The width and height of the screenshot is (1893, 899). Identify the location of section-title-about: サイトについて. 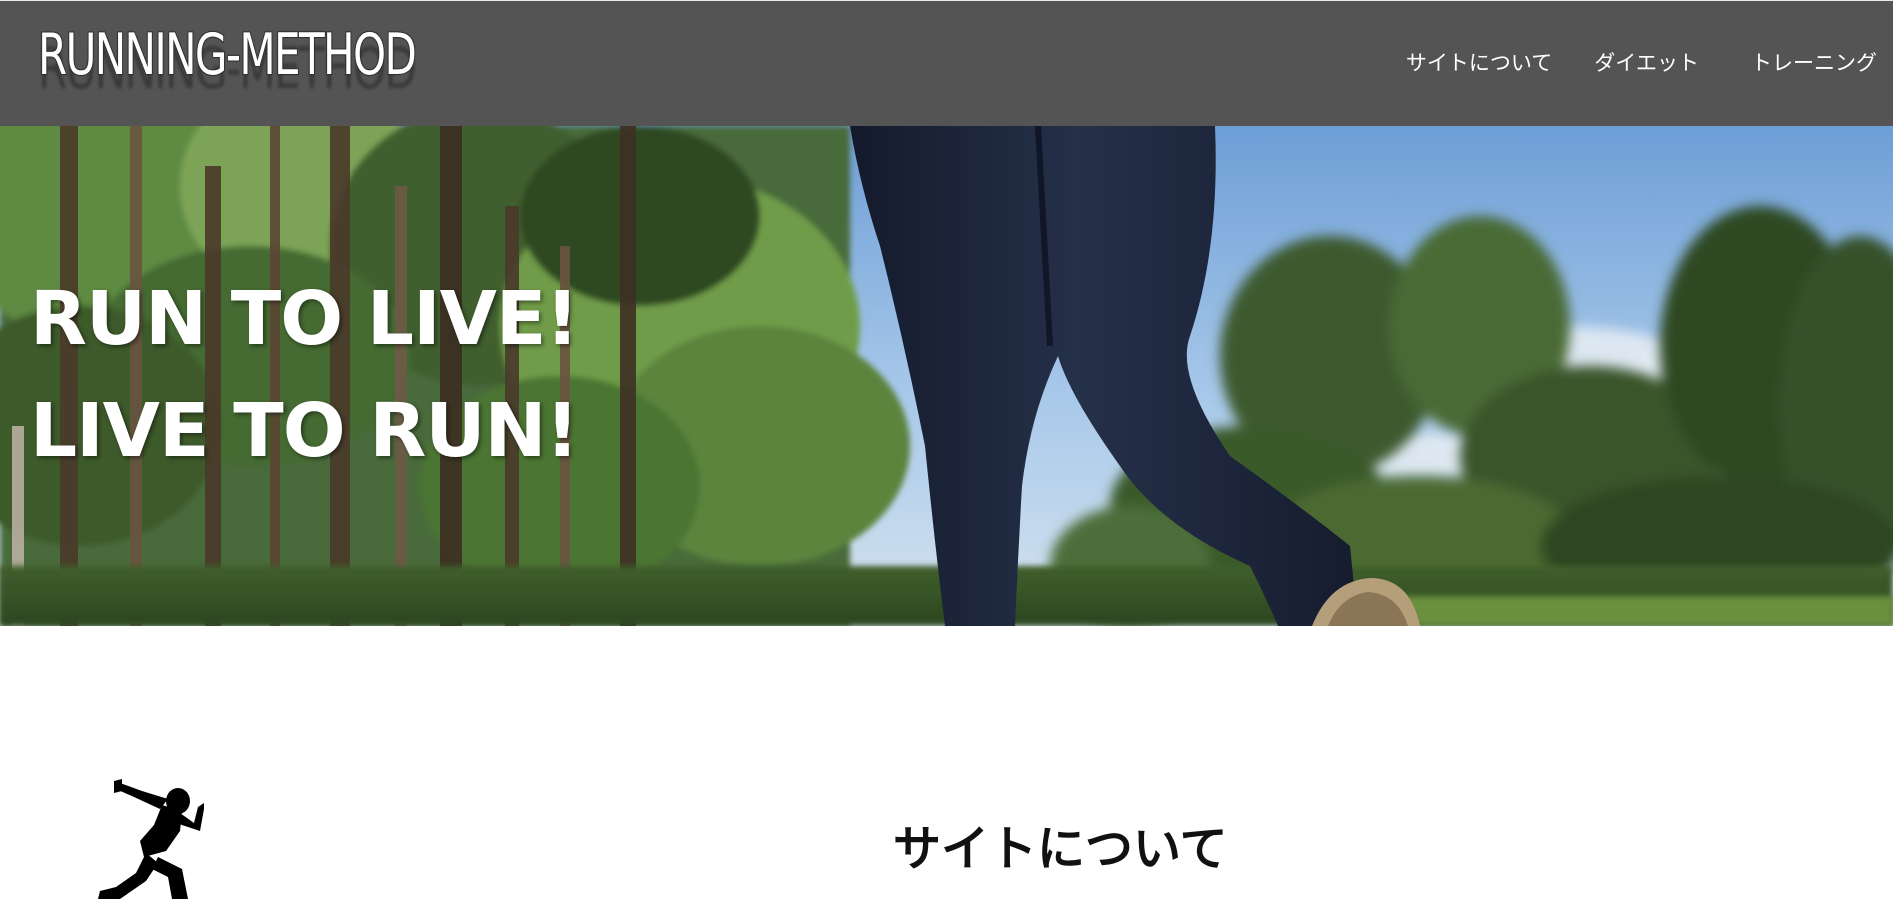
(1060, 849).